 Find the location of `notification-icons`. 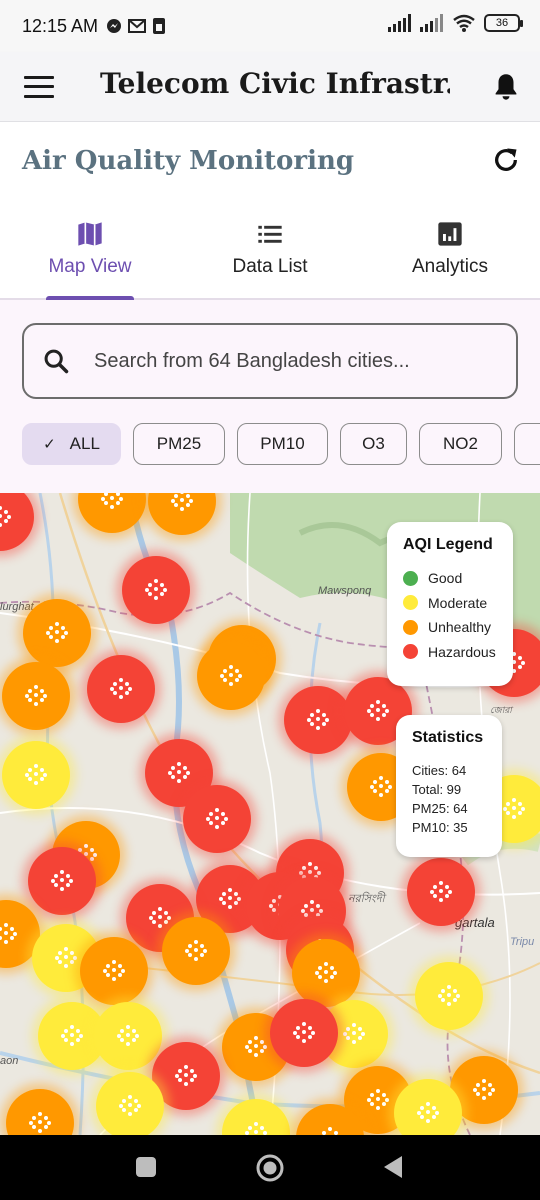

notification-icons is located at coordinates (136, 26).